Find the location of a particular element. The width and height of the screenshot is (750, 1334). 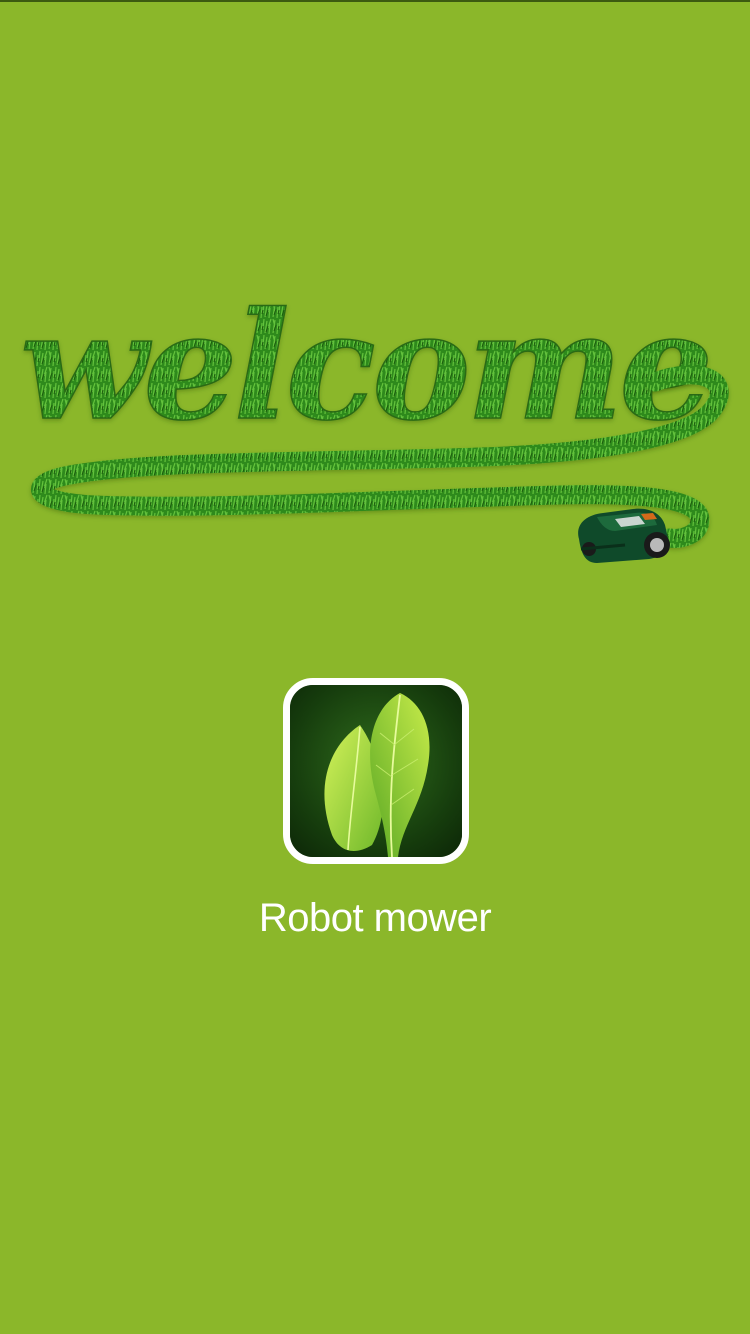

robot-mower-icon is located at coordinates (624, 535).